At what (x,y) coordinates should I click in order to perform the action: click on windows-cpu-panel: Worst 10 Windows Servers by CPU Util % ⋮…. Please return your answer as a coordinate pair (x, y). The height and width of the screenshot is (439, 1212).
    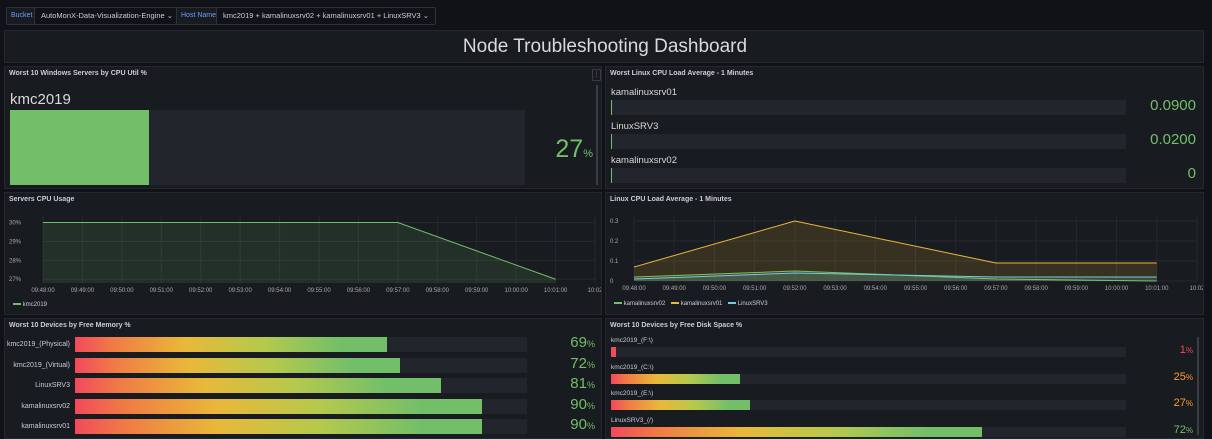
    Looking at the image, I should click on (303, 127).